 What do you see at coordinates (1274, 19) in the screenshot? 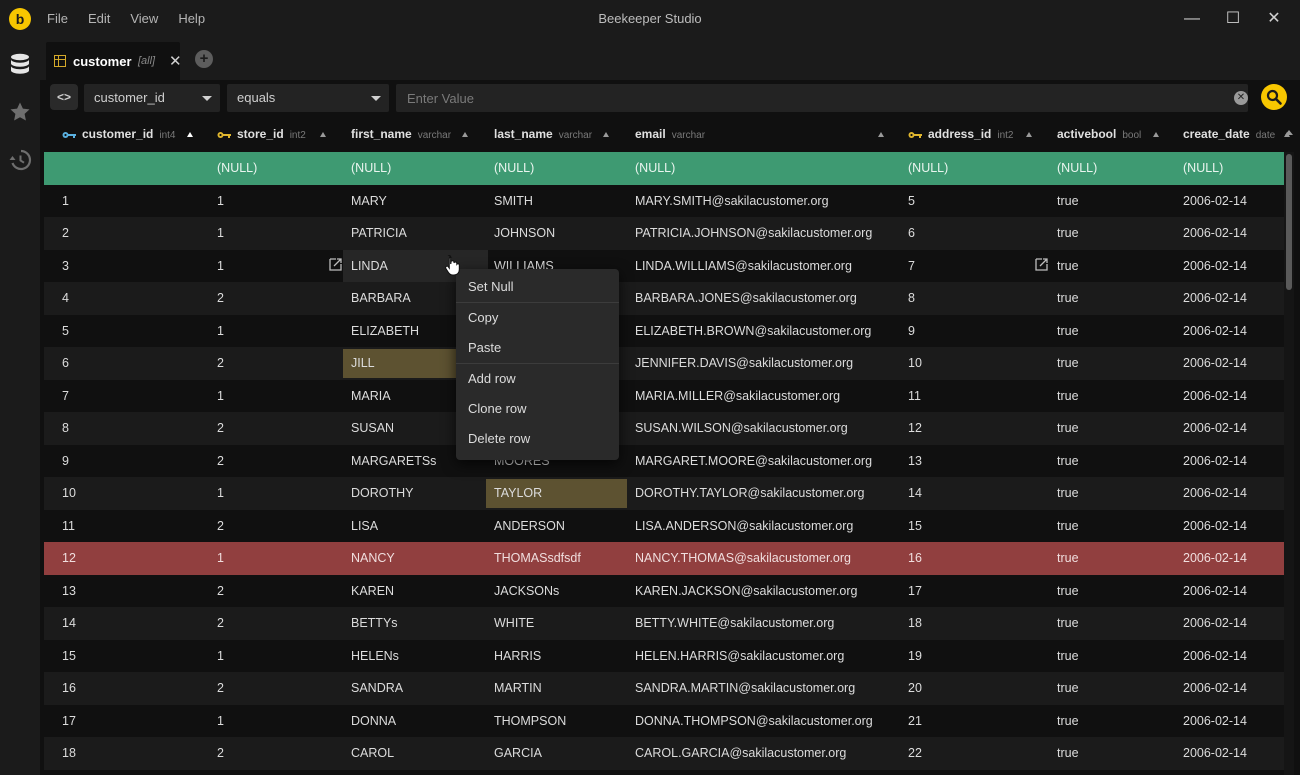
I see `close-button: ✕` at bounding box center [1274, 19].